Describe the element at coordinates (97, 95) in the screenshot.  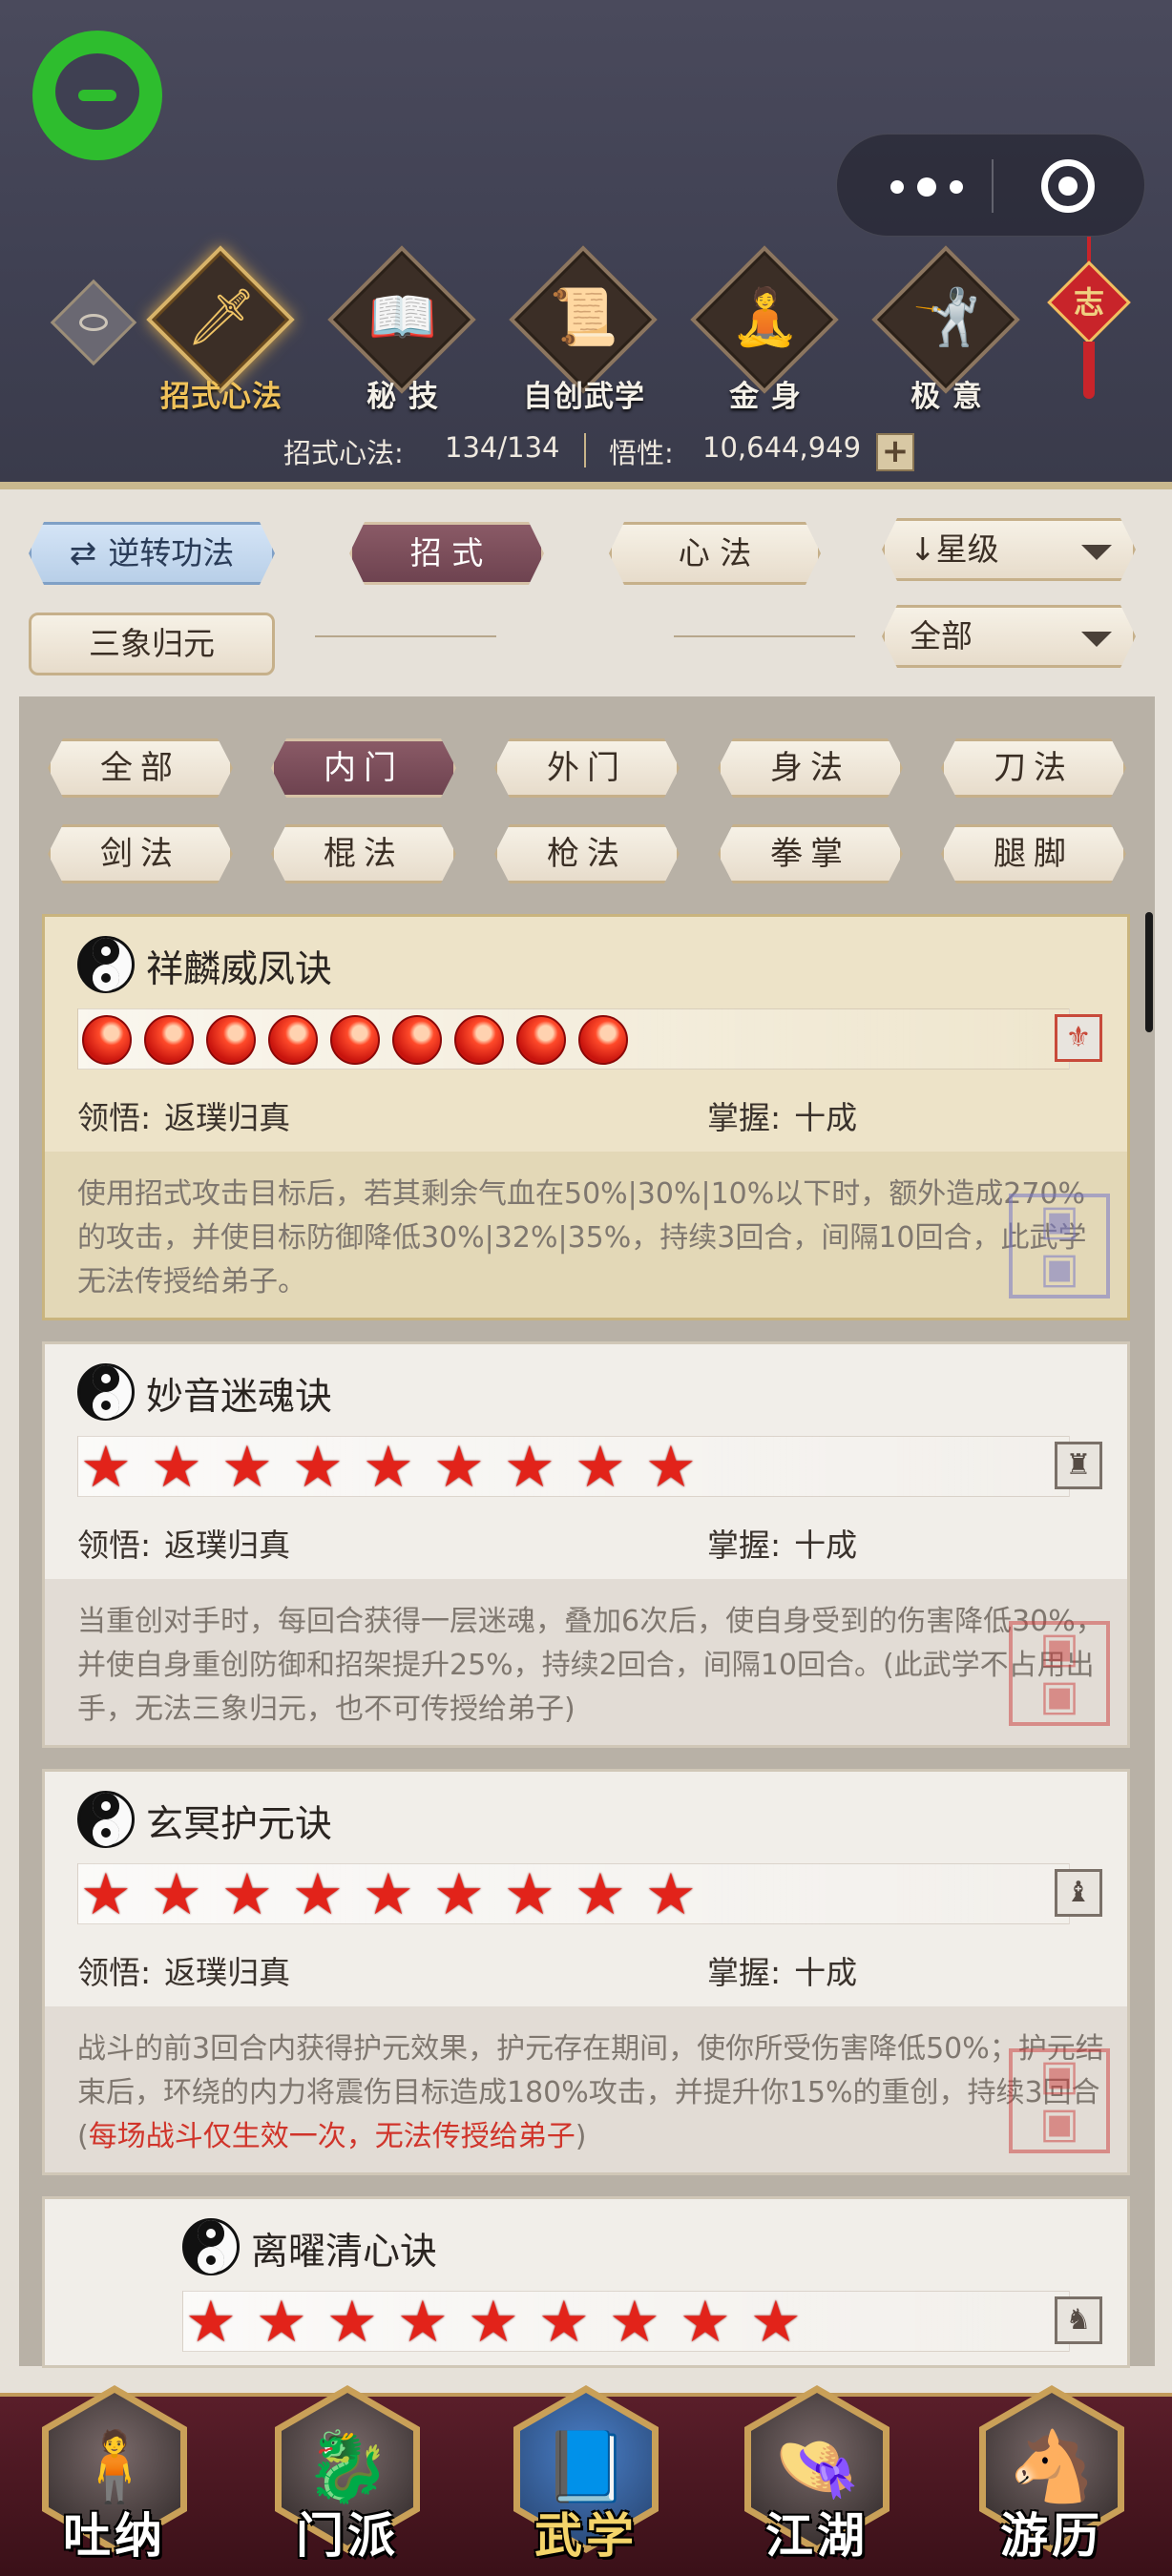
I see `mini-program-logo-icon` at that location.